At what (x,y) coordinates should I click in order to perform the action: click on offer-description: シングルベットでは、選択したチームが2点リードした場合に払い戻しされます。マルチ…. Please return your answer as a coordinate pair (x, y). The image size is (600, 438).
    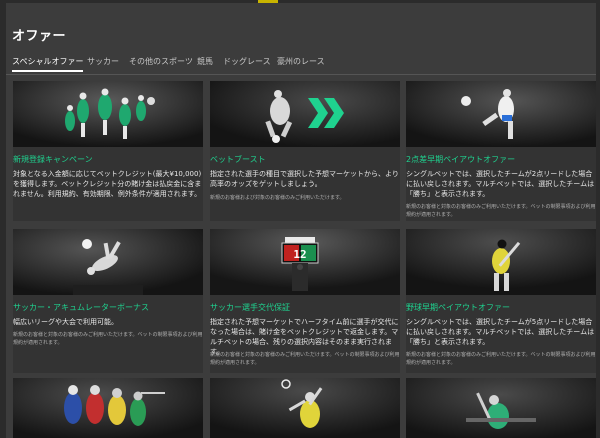
    Looking at the image, I should click on (500, 184).